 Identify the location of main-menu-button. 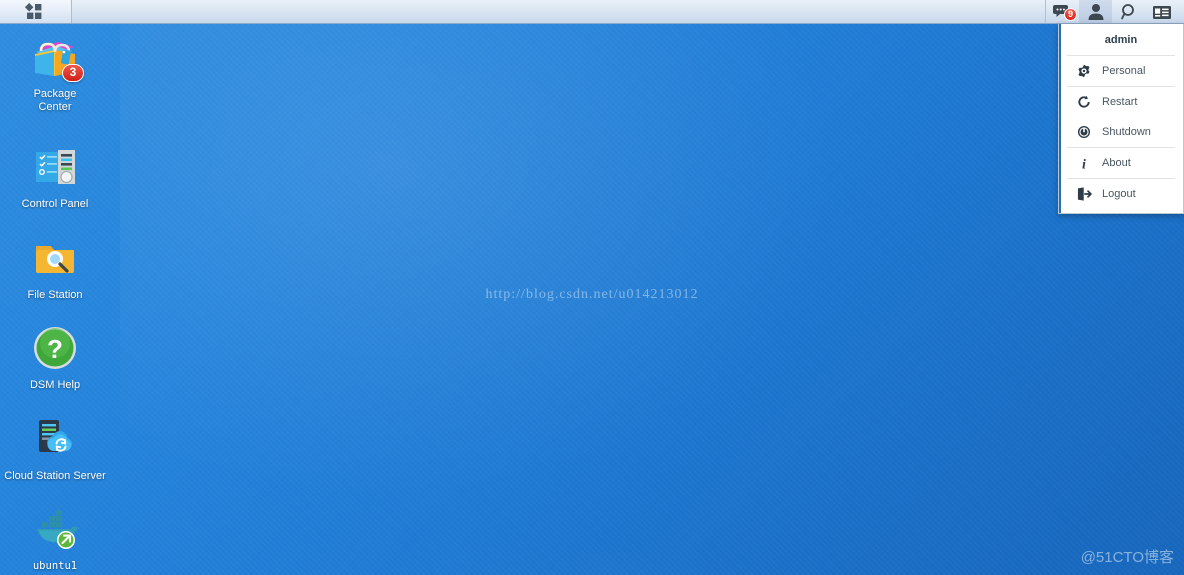
(36, 11).